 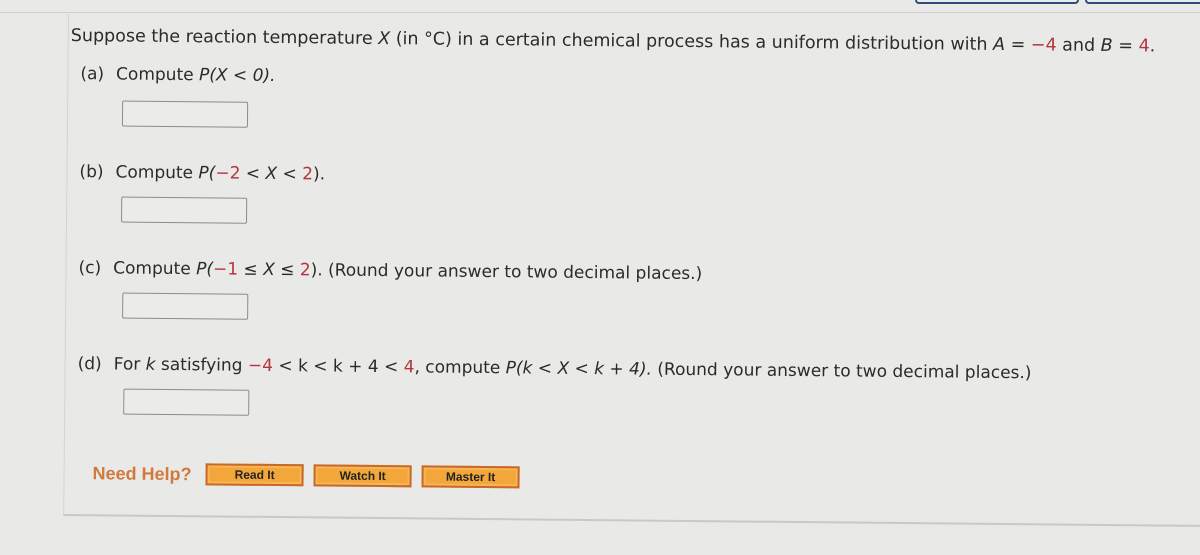 What do you see at coordinates (202, 173) in the screenshot?
I see `part-b-prompt: (b) Compute P(−2 < X < 2).` at bounding box center [202, 173].